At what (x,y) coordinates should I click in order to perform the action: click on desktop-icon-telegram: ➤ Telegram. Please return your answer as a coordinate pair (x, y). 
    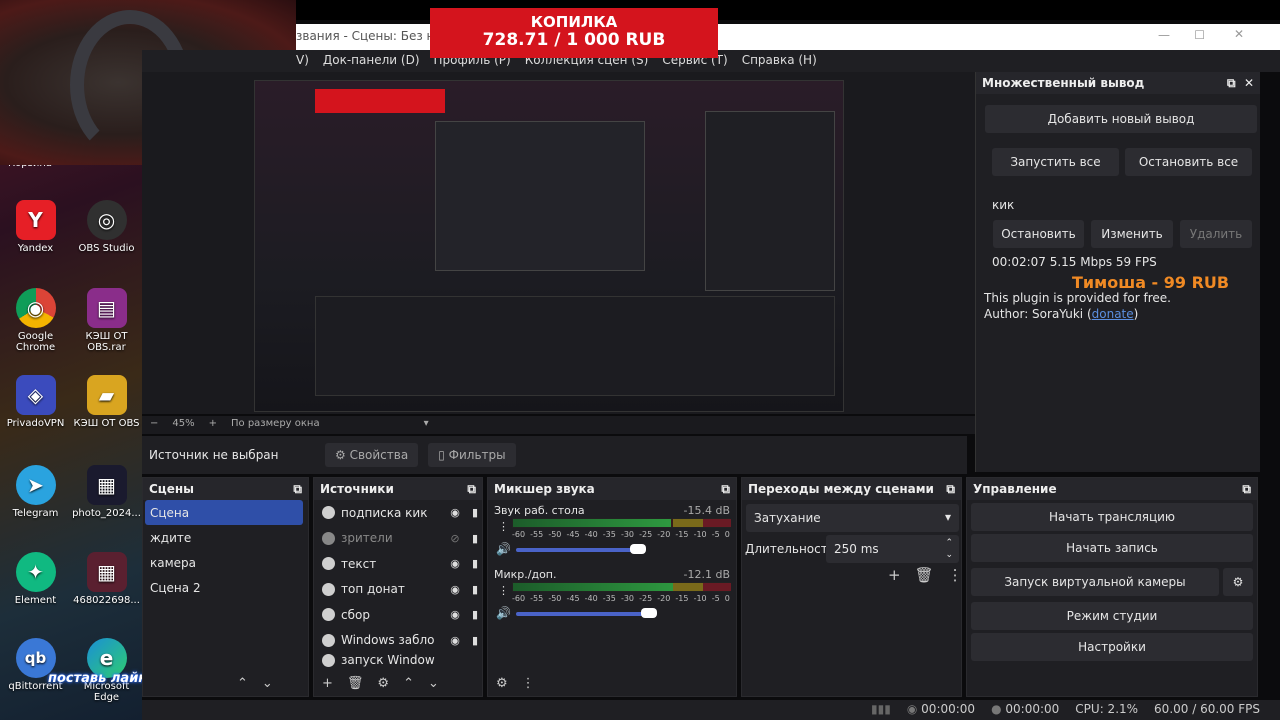
    Looking at the image, I should click on (35, 492).